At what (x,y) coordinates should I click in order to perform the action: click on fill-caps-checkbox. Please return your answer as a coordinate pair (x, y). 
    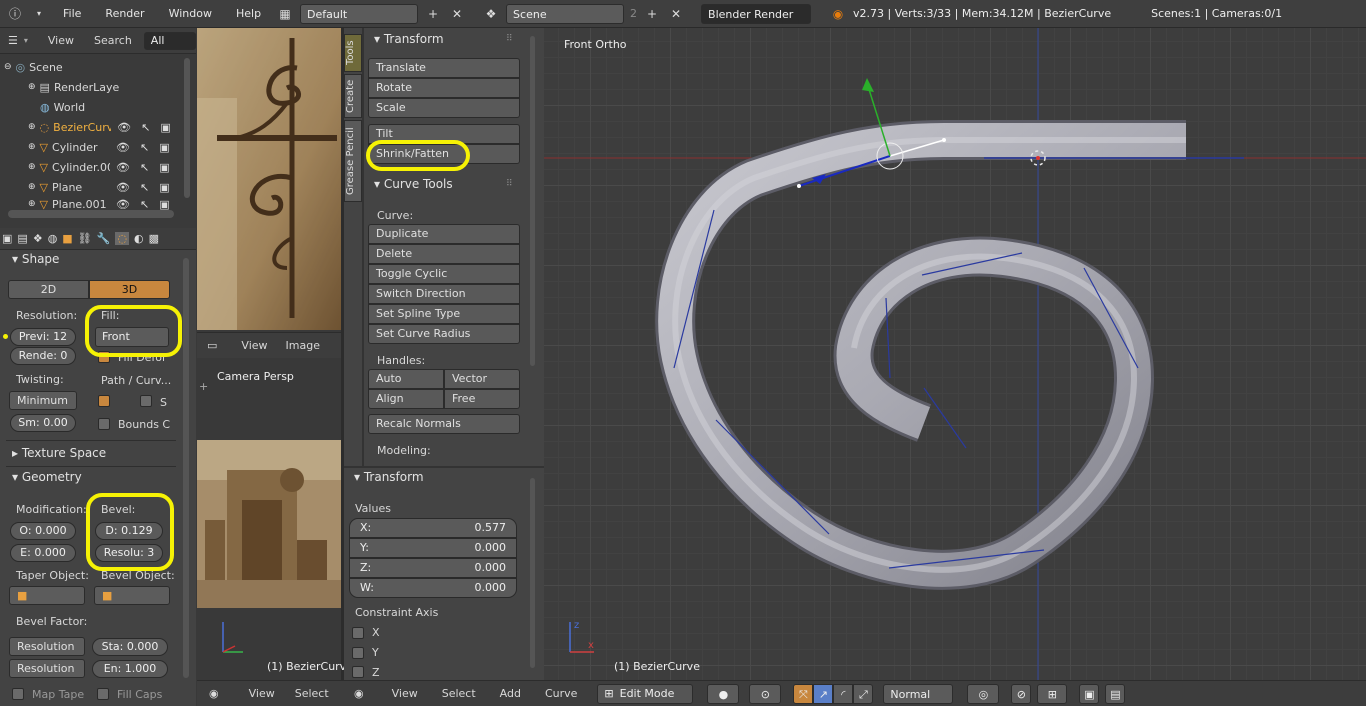
    Looking at the image, I should click on (103, 694).